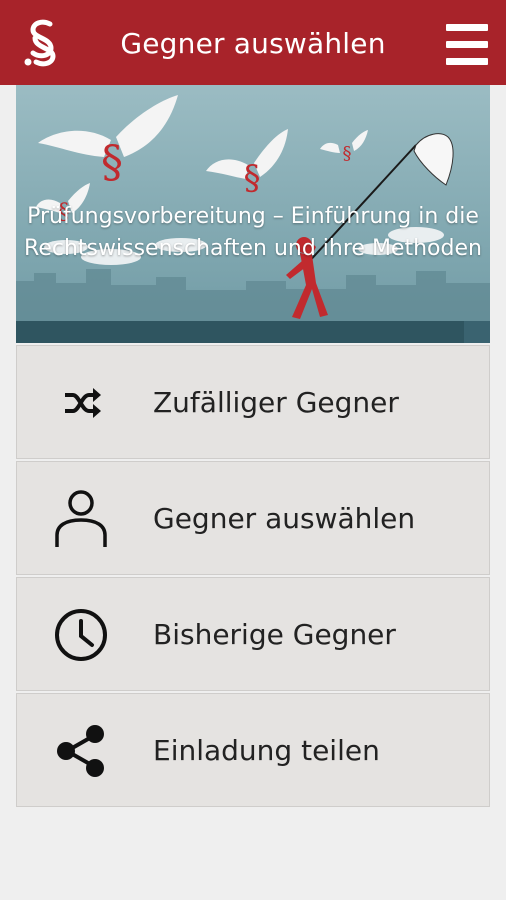  I want to click on hamburger-menu-icon, so click(467, 45).